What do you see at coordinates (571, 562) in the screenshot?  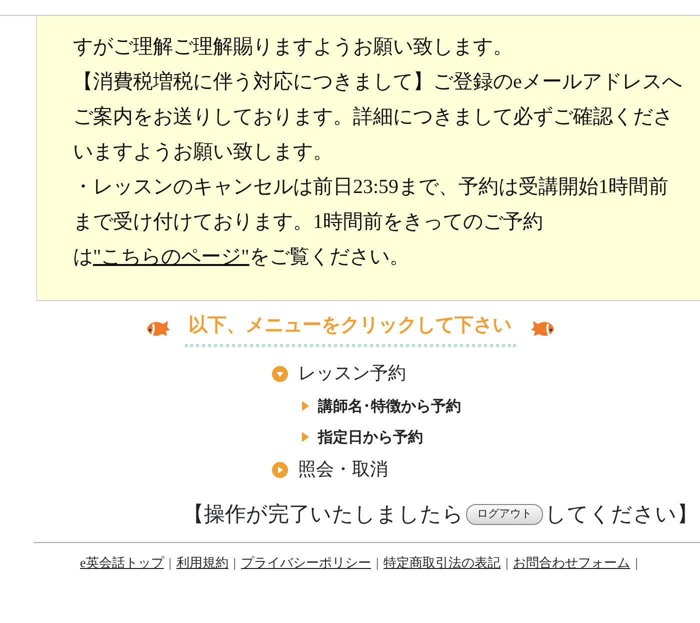 I see `footer-link: お問合わせフォーム` at bounding box center [571, 562].